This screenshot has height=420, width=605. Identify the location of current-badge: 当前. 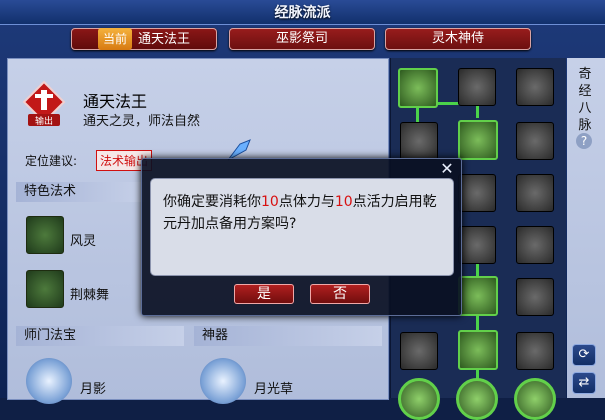
(114, 39).